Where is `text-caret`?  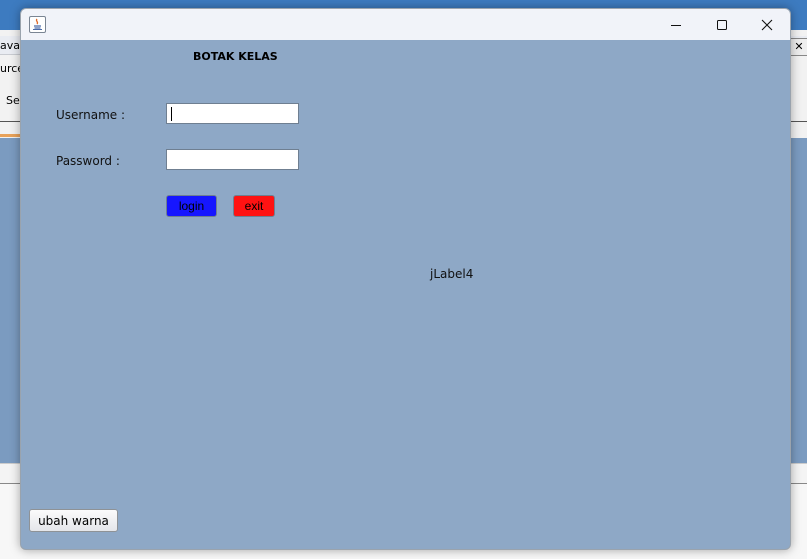 text-caret is located at coordinates (171, 114).